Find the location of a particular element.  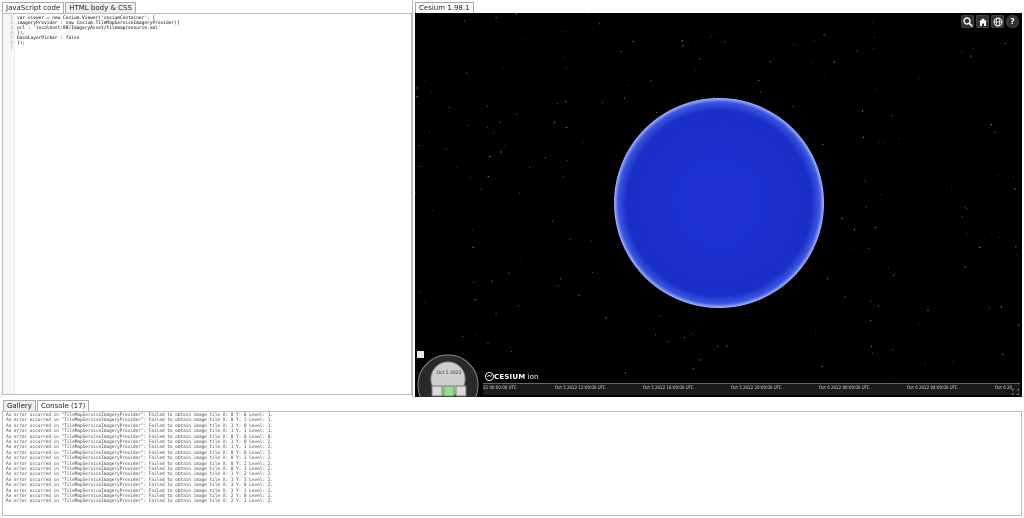

tab-cesium-version: Cesium 1.98.1 is located at coordinates (444, 7).